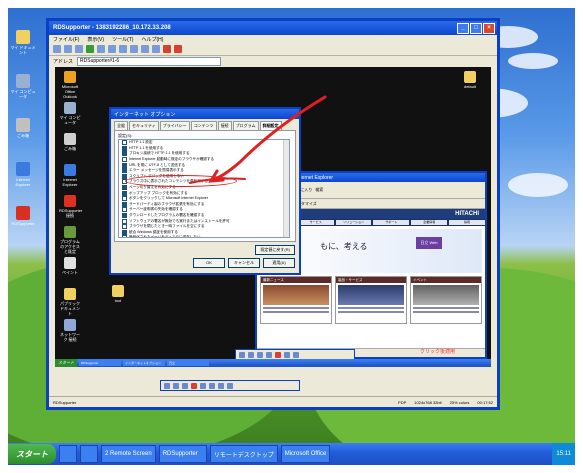 This screenshot has width=583, height=473. Describe the element at coordinates (70, 206) in the screenshot. I see `remote-desktop-icon: RDSupporter 接続` at that location.